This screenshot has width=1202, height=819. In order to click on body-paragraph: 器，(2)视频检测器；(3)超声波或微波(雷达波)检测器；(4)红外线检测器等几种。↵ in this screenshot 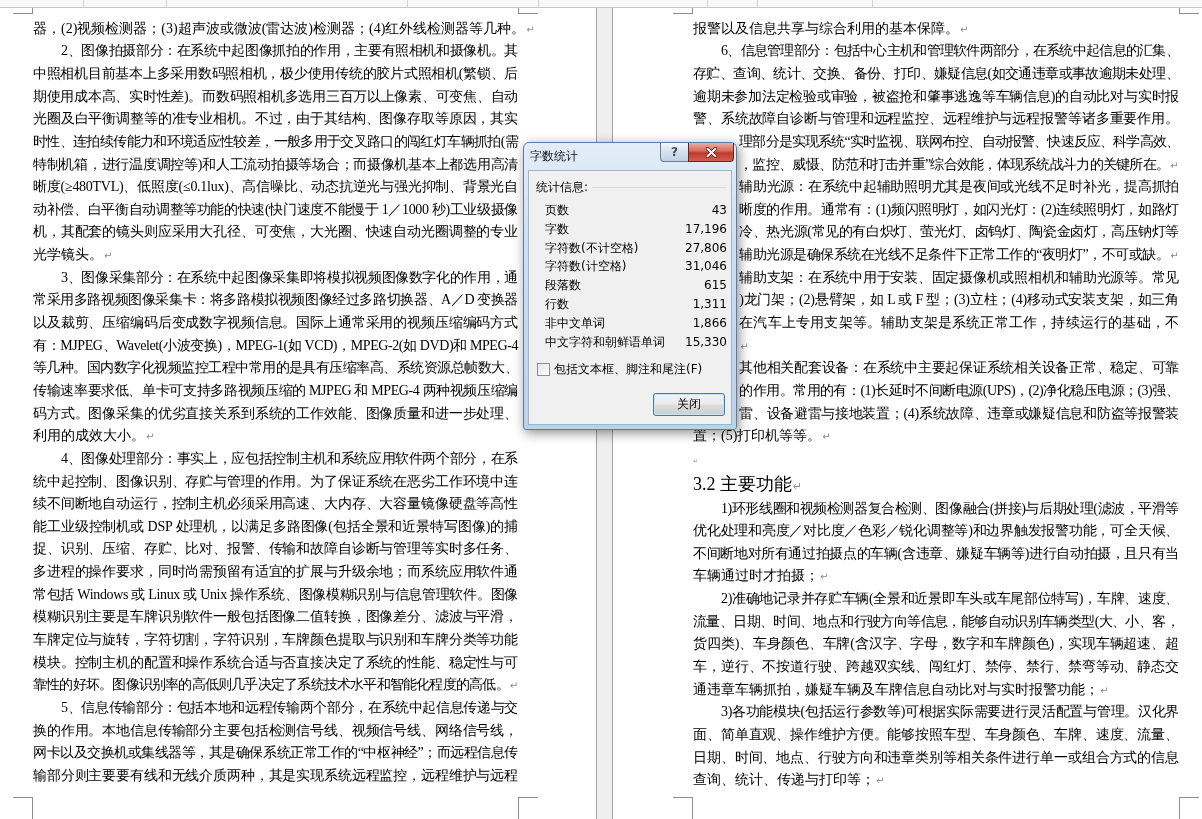, I will do `click(284, 28)`.